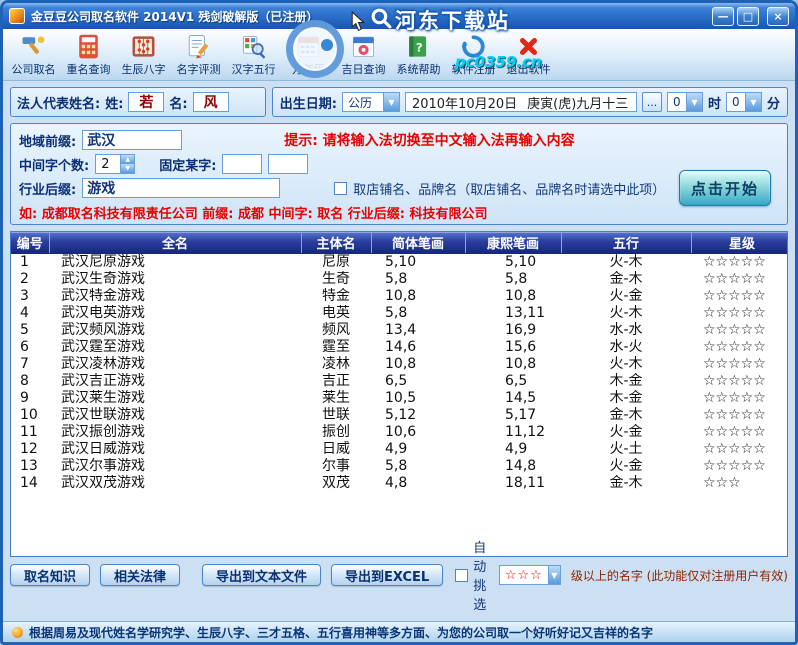 This screenshot has height=645, width=798. Describe the element at coordinates (399, 415) in the screenshot. I see `table-row: 10 武汉世联游戏 世联 5,12 5,17 金-木 ☆☆☆☆☆` at that location.